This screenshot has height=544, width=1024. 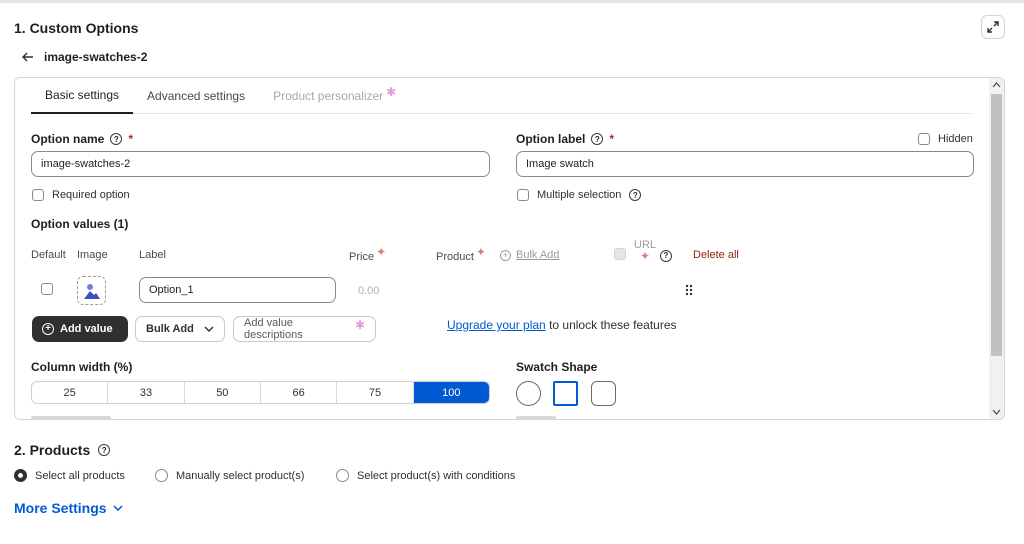 I want to click on add-value-button: + Add value, so click(x=80, y=329).